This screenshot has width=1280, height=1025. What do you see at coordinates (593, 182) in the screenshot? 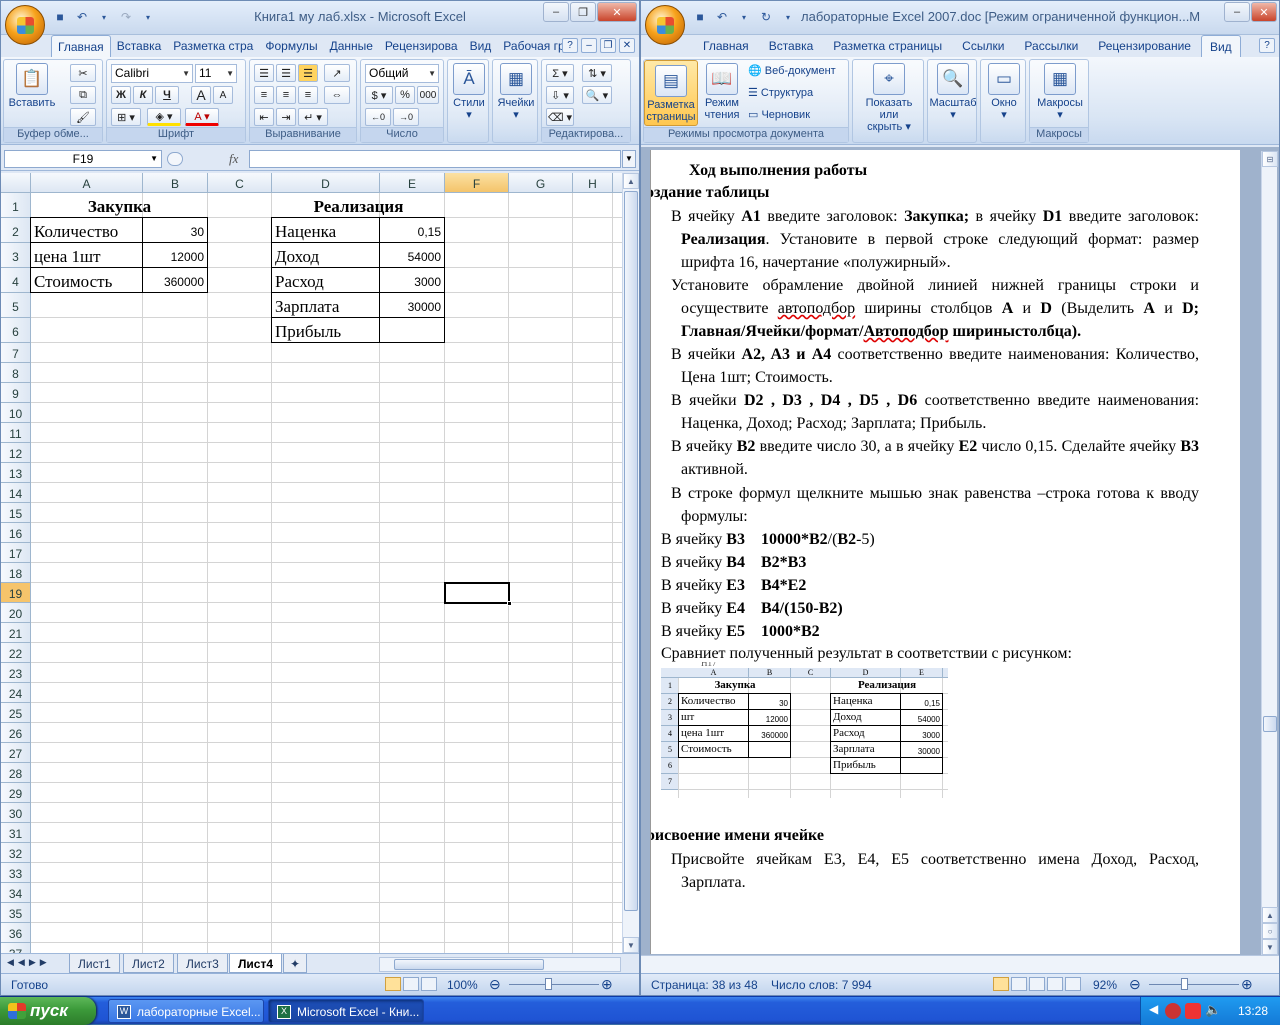
I see `column-header-h: H` at bounding box center [593, 182].